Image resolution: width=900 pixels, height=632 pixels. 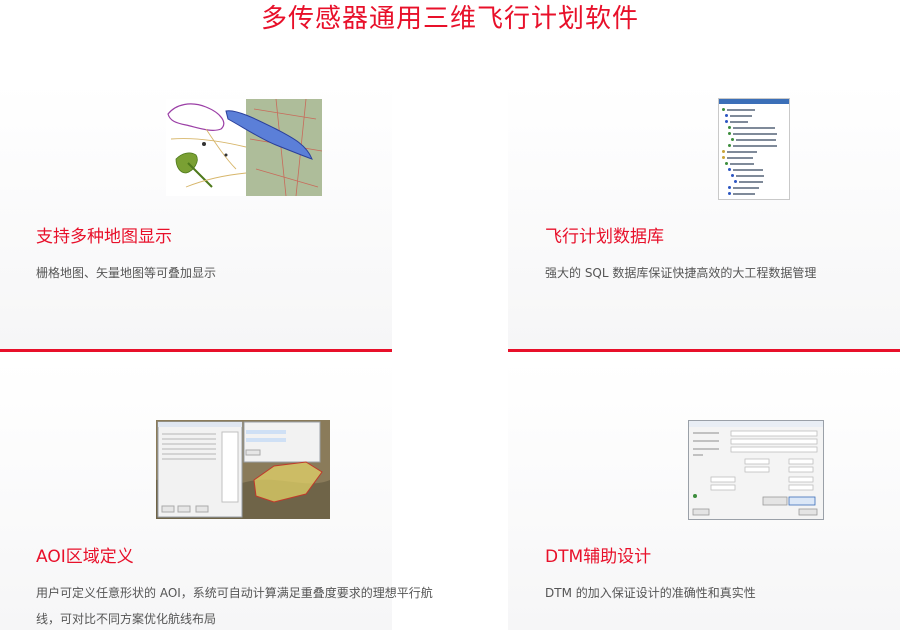 I want to click on page-title: 多传感器通用三维飞行计划软件, so click(x=449, y=19).